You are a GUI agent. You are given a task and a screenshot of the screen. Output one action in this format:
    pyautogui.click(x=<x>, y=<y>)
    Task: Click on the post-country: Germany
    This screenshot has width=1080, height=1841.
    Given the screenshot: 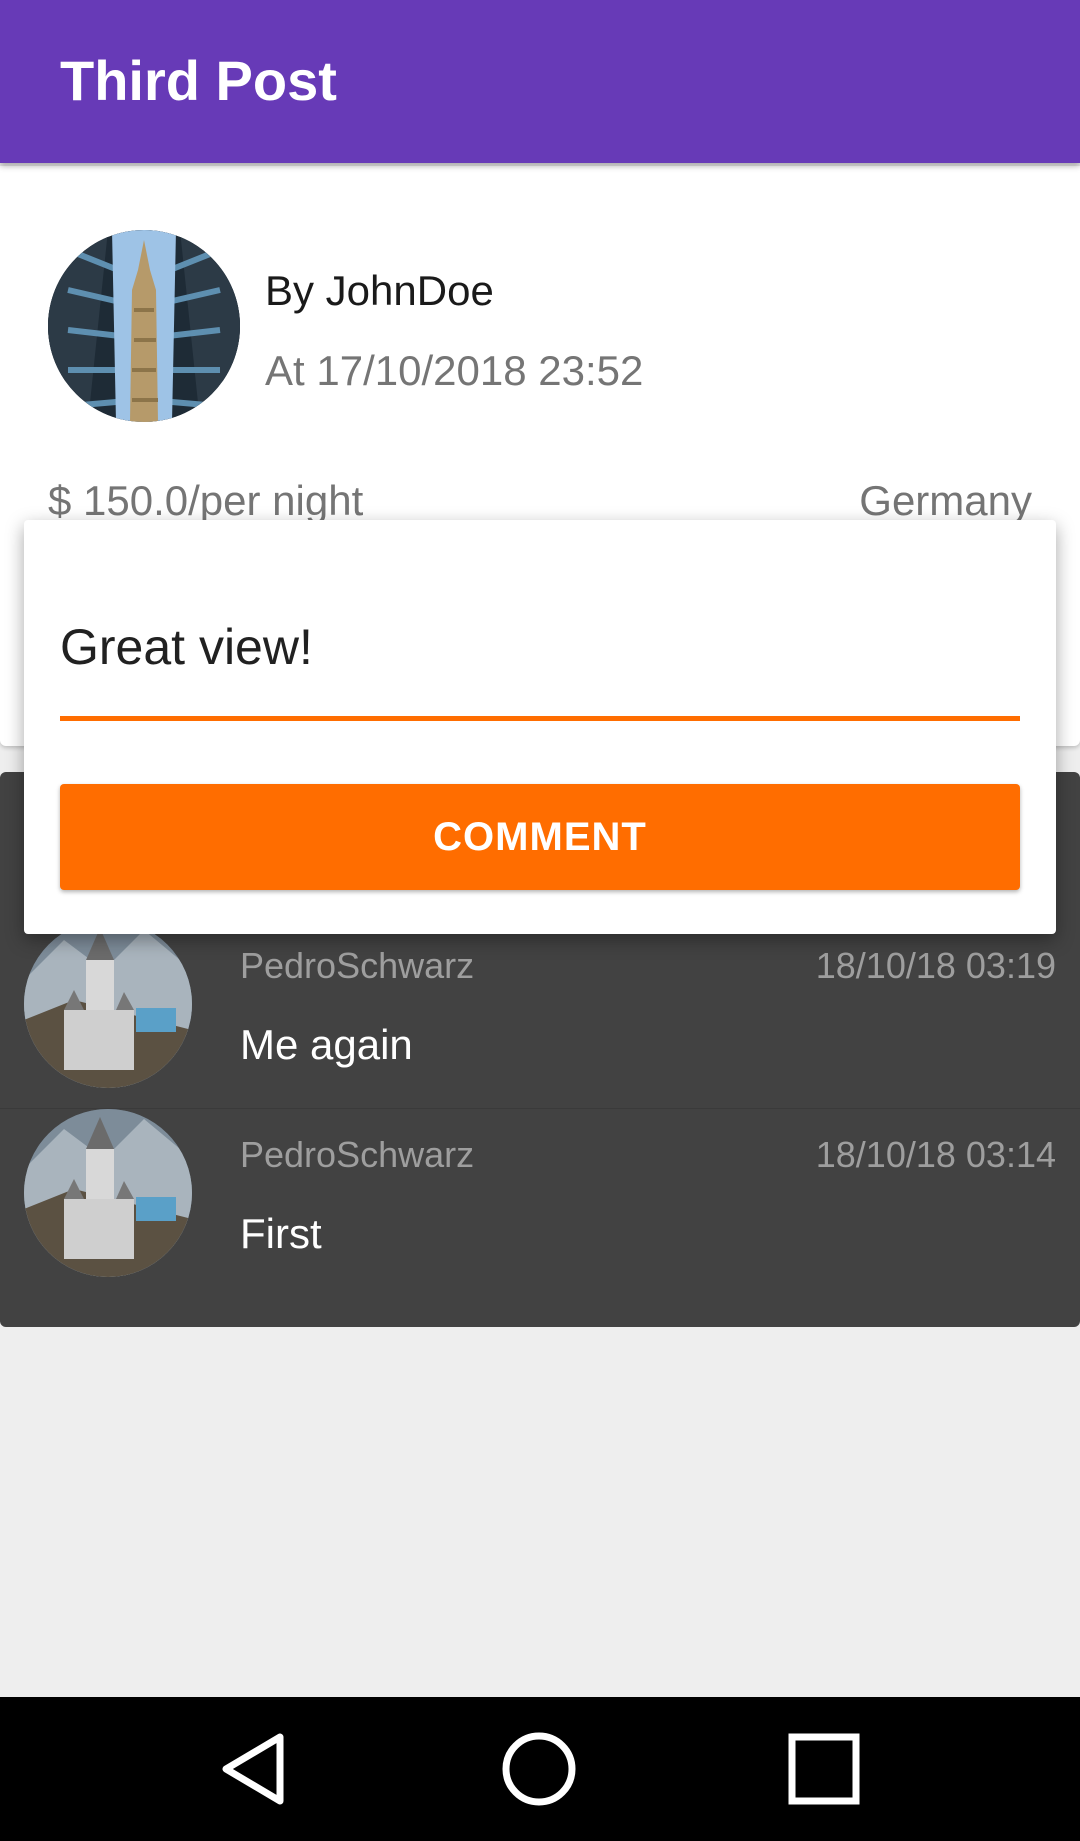 What is the action you would take?
    pyautogui.click(x=945, y=500)
    